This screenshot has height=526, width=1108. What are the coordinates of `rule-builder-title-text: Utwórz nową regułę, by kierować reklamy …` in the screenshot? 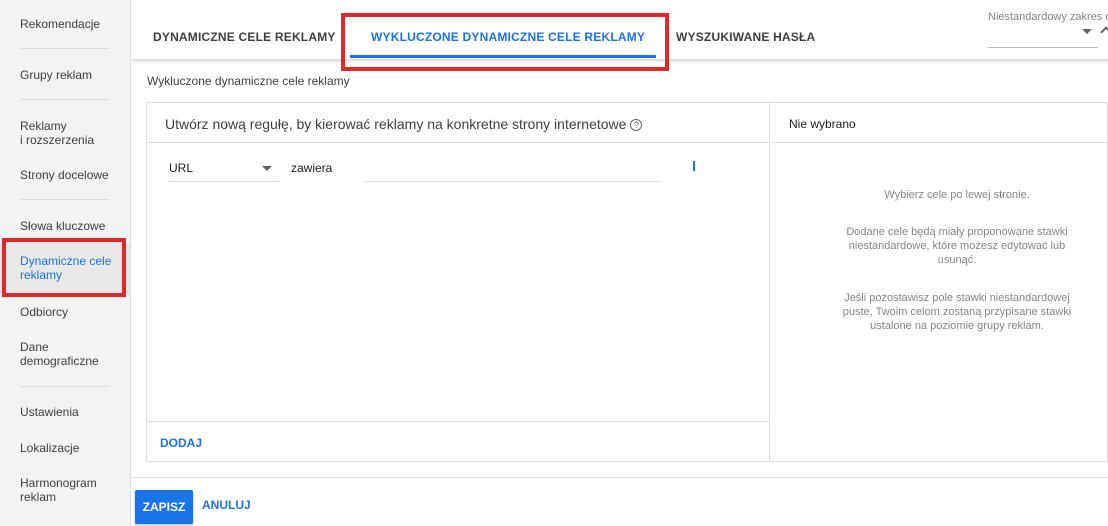 It's located at (396, 124).